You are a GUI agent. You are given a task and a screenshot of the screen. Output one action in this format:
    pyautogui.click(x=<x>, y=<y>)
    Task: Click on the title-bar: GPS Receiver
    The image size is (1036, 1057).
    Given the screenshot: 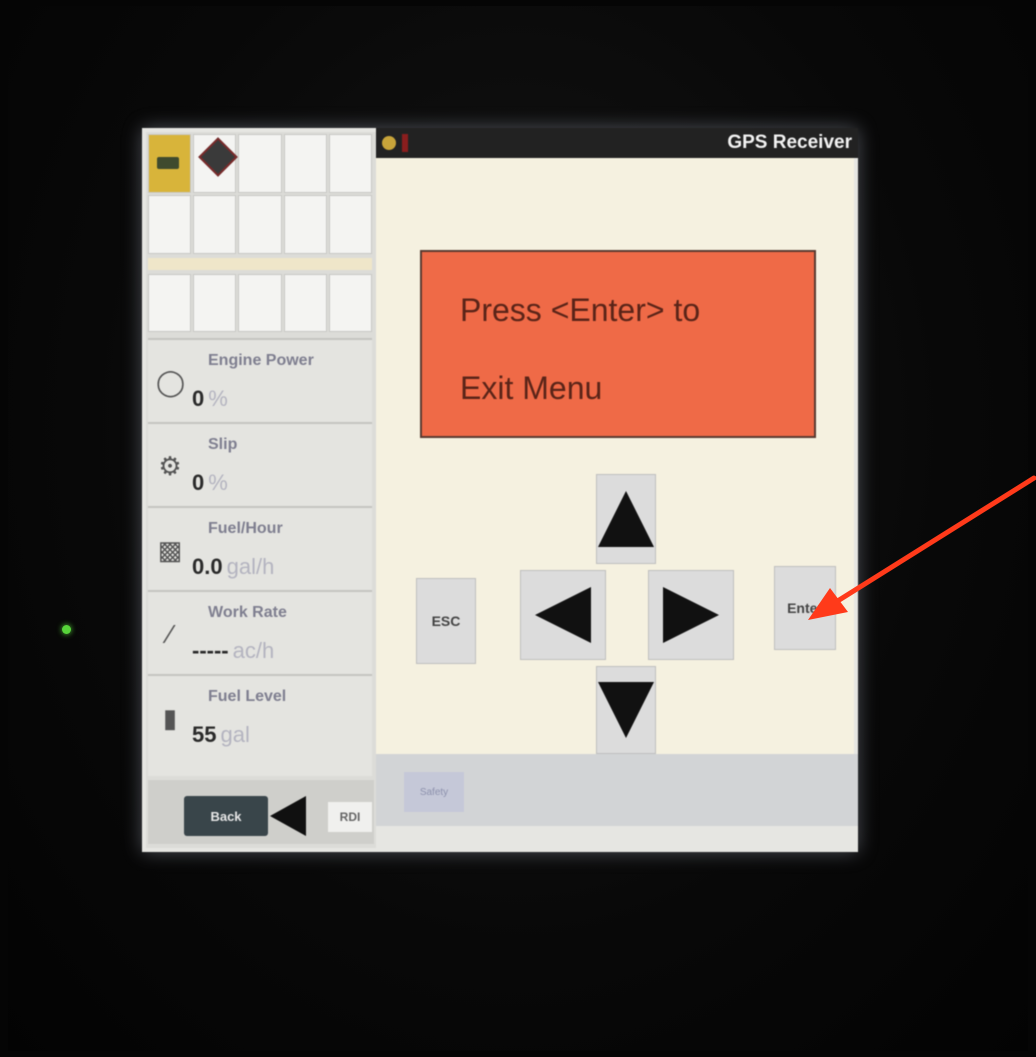 What is the action you would take?
    pyautogui.click(x=617, y=143)
    